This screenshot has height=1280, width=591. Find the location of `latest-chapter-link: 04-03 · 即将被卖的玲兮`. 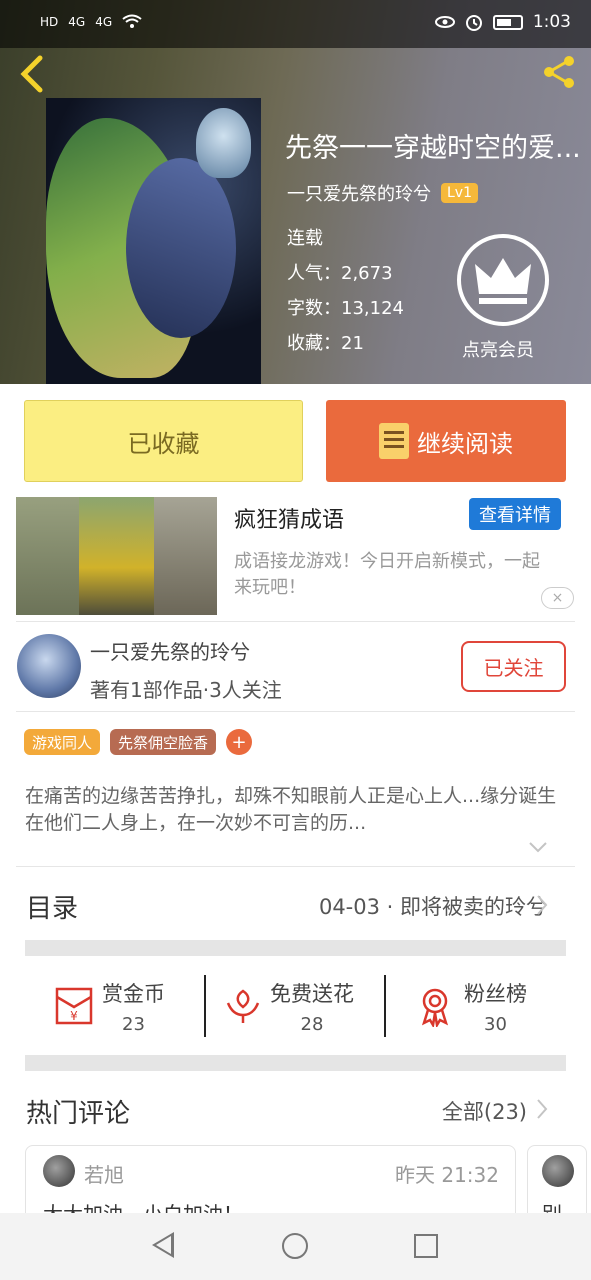

latest-chapter-link: 04-03 · 即将被卖的玲兮 is located at coordinates (433, 906).